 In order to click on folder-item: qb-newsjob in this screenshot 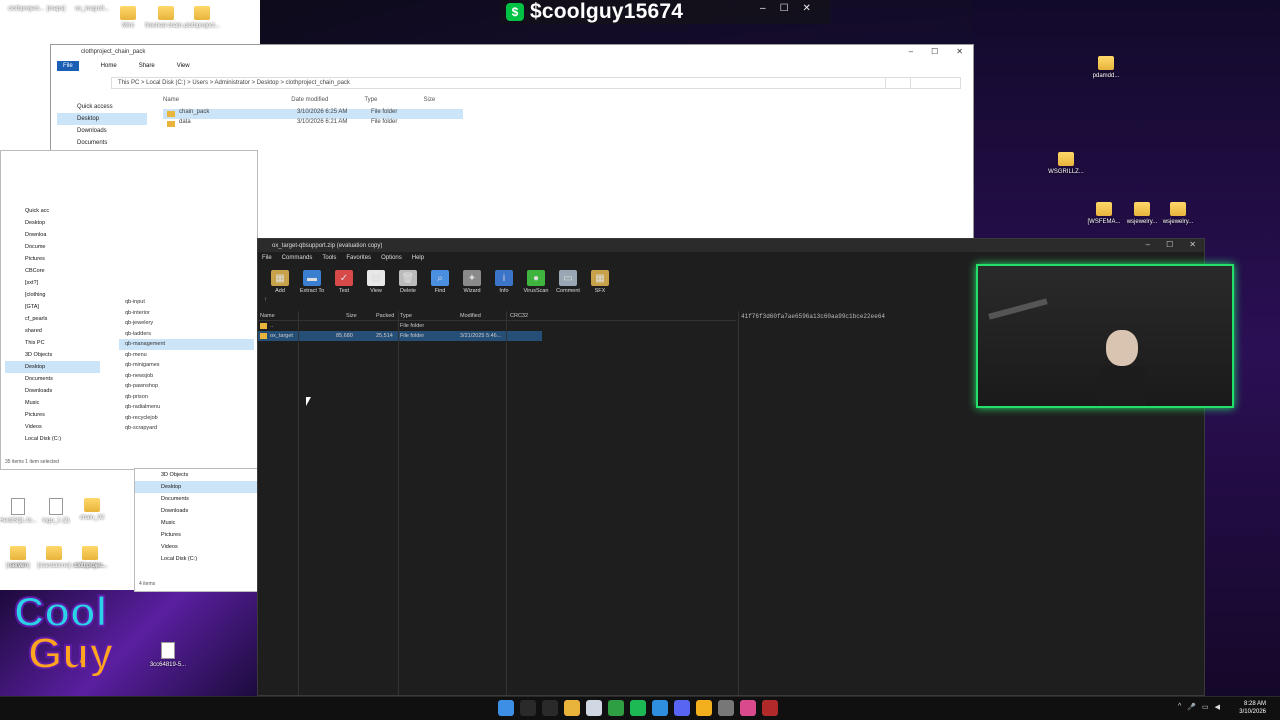, I will do `click(186, 376)`.